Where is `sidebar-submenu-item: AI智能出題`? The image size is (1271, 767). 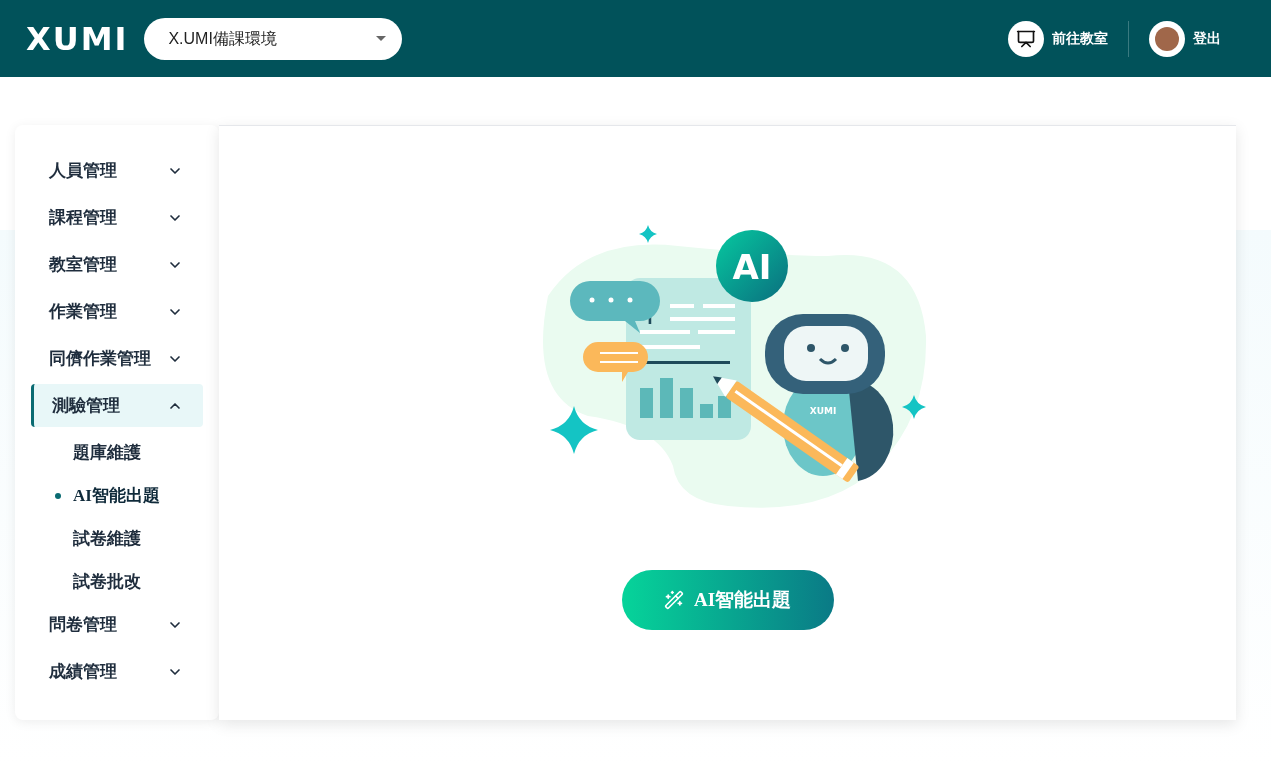 sidebar-submenu-item: AI智能出題 is located at coordinates (117, 495).